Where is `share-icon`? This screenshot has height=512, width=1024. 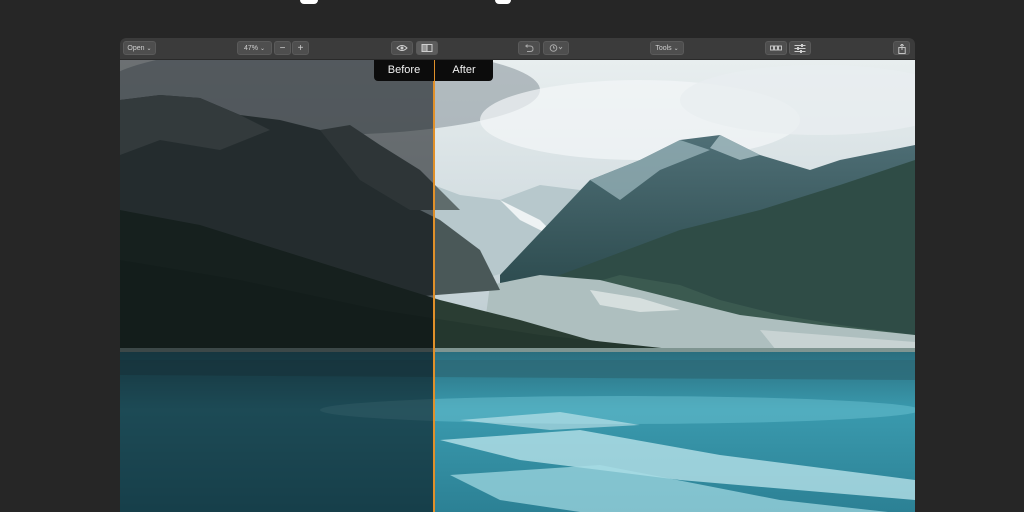
share-icon is located at coordinates (901, 49).